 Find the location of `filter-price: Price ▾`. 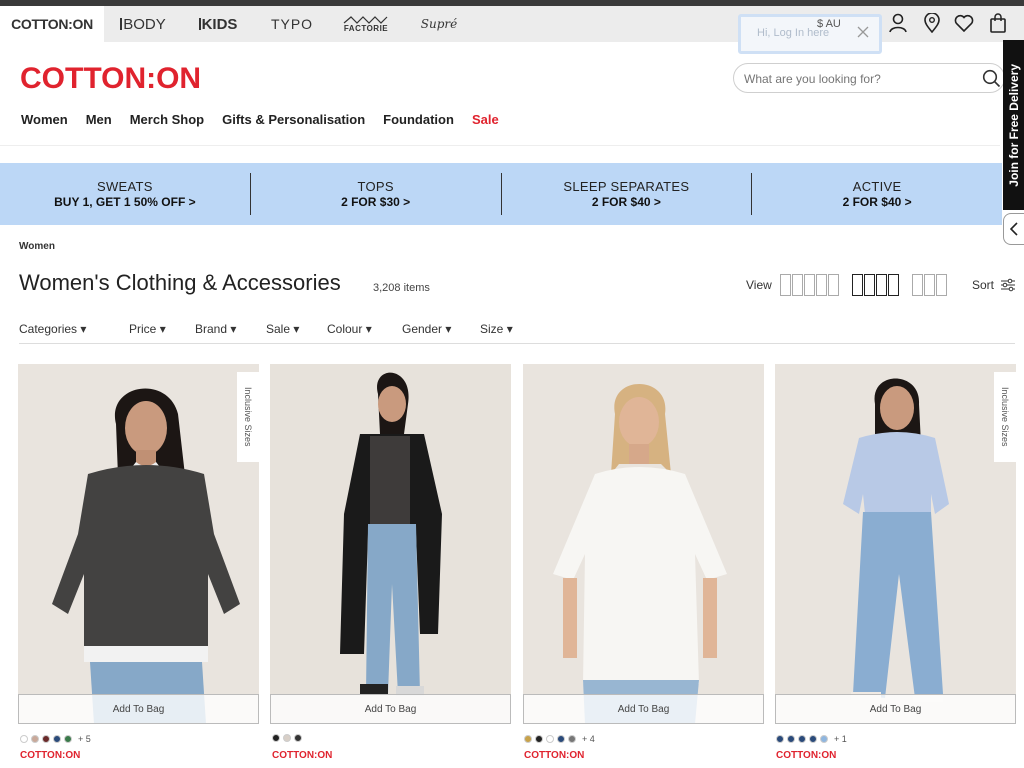

filter-price: Price ▾ is located at coordinates (147, 329).